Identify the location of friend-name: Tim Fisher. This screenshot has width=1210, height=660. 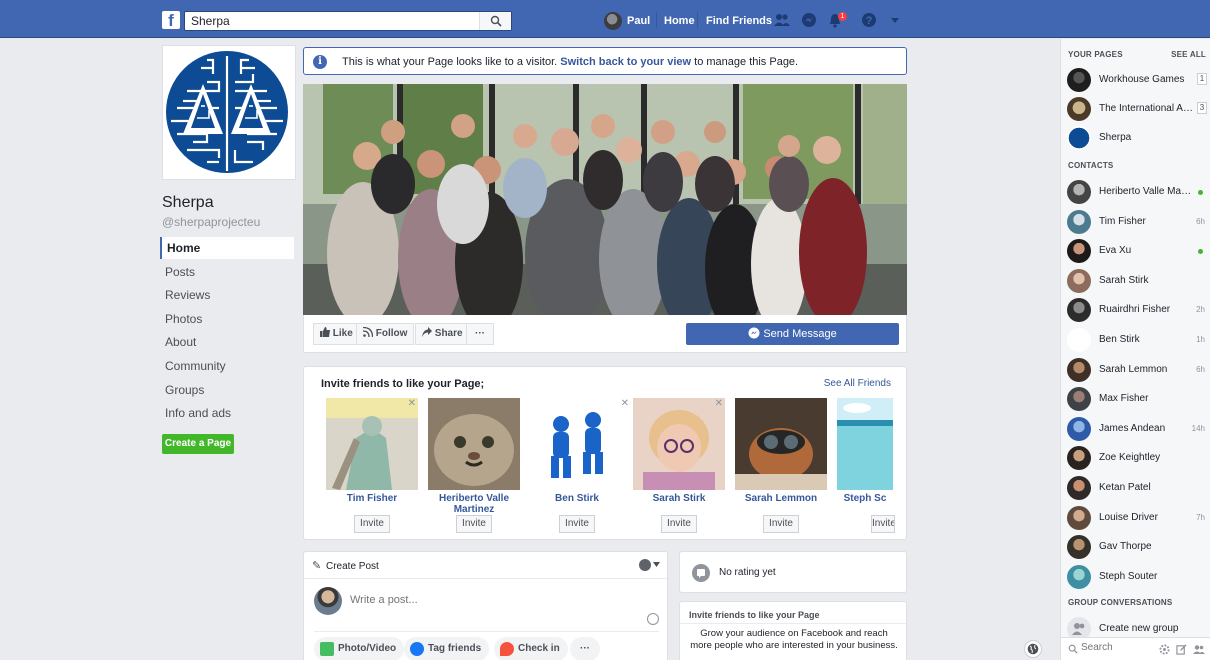
(372, 498).